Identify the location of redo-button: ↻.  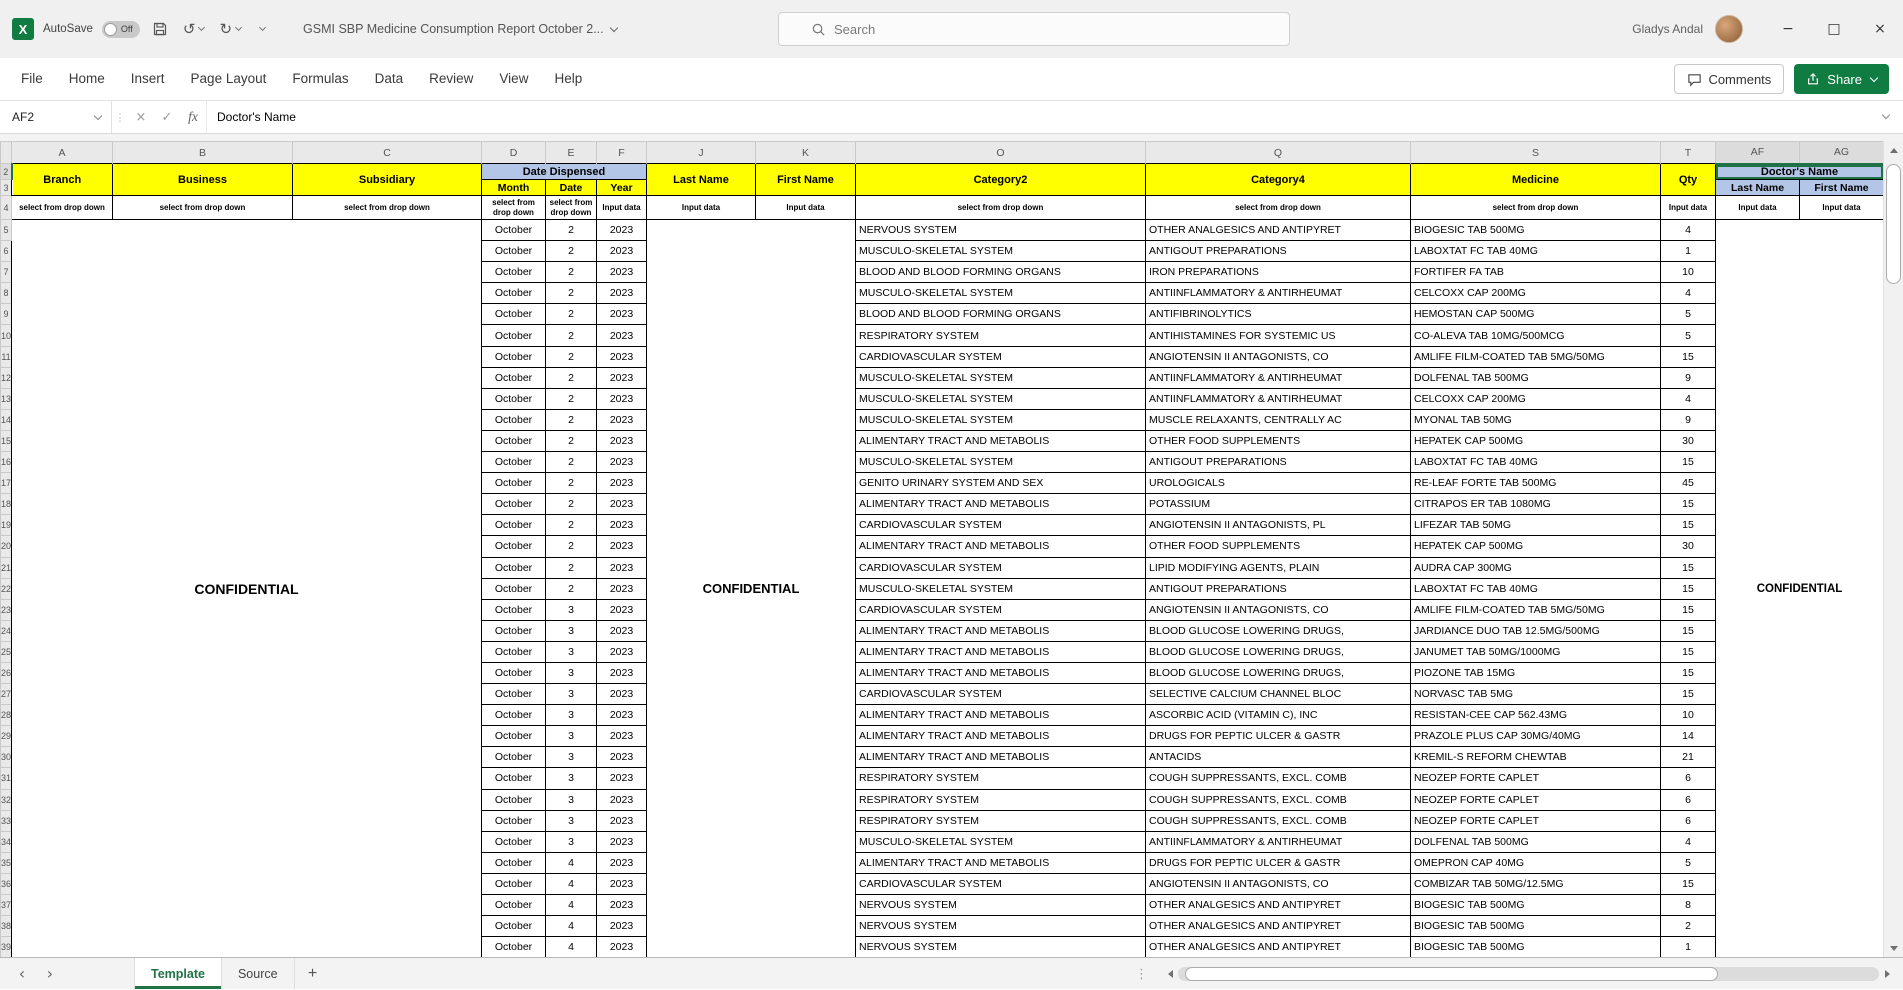
(230, 29).